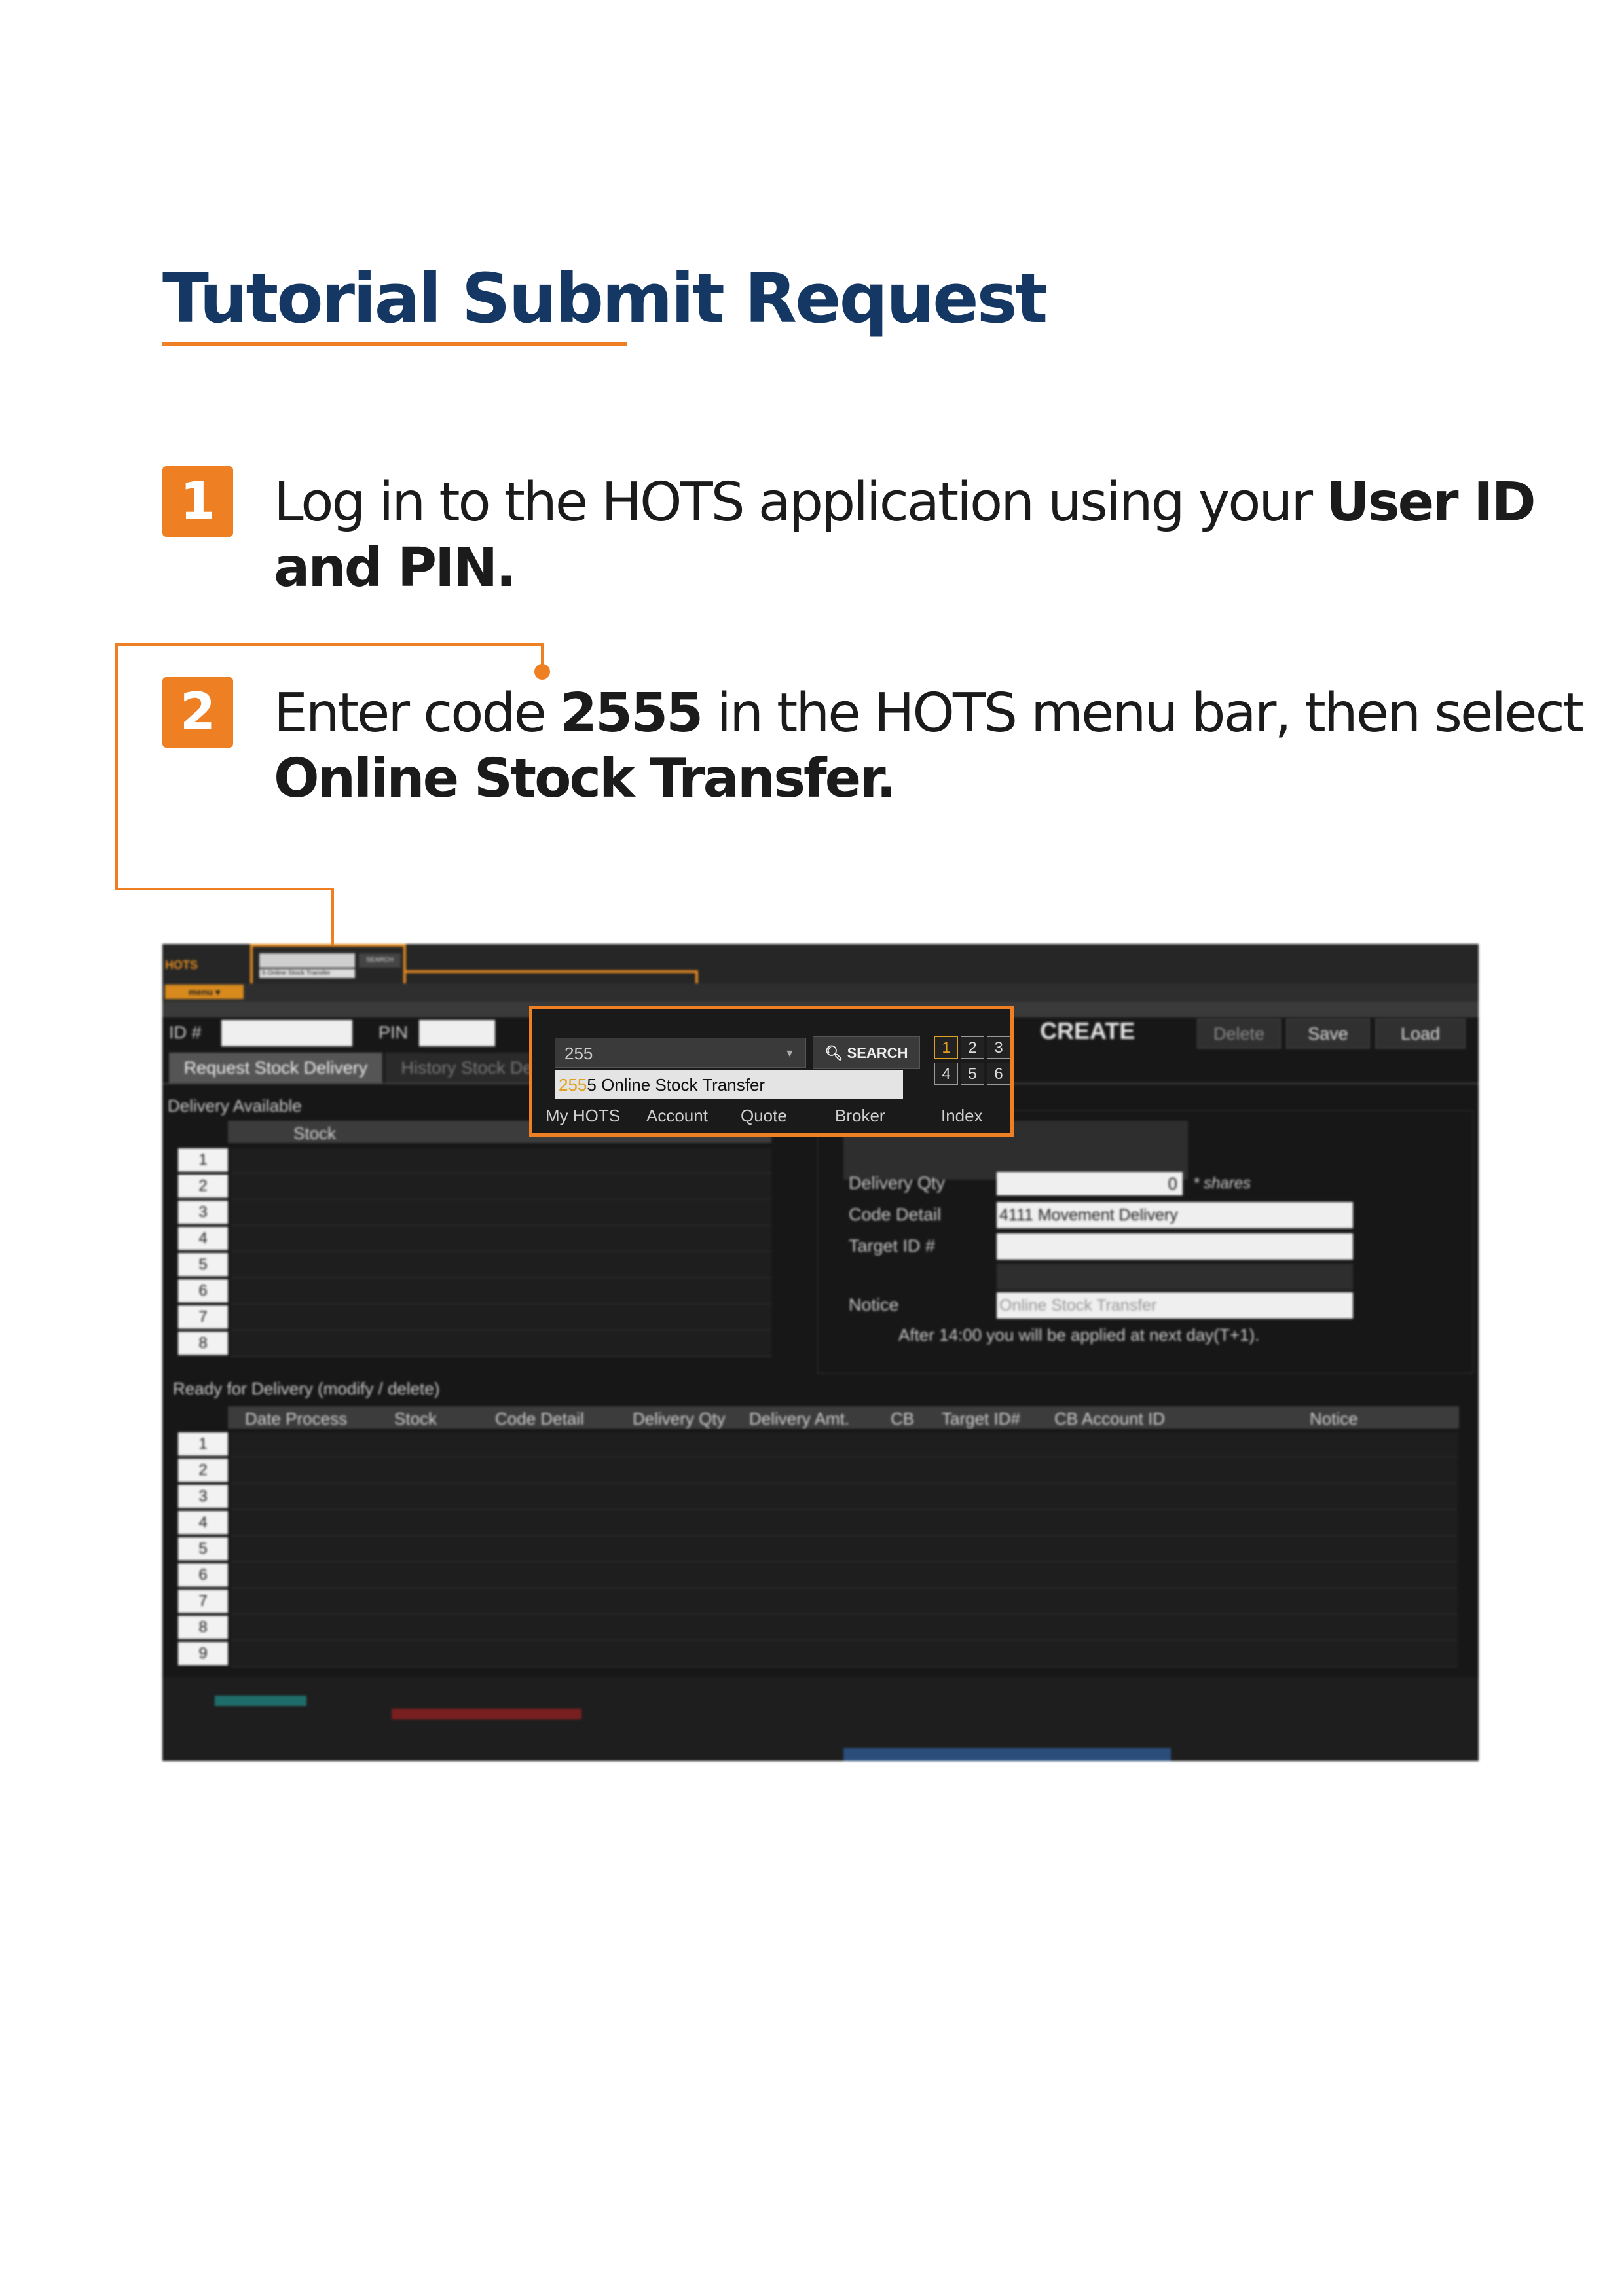 This screenshot has height=2296, width=1624. What do you see at coordinates (332, 917) in the screenshot?
I see `callout-line-down` at bounding box center [332, 917].